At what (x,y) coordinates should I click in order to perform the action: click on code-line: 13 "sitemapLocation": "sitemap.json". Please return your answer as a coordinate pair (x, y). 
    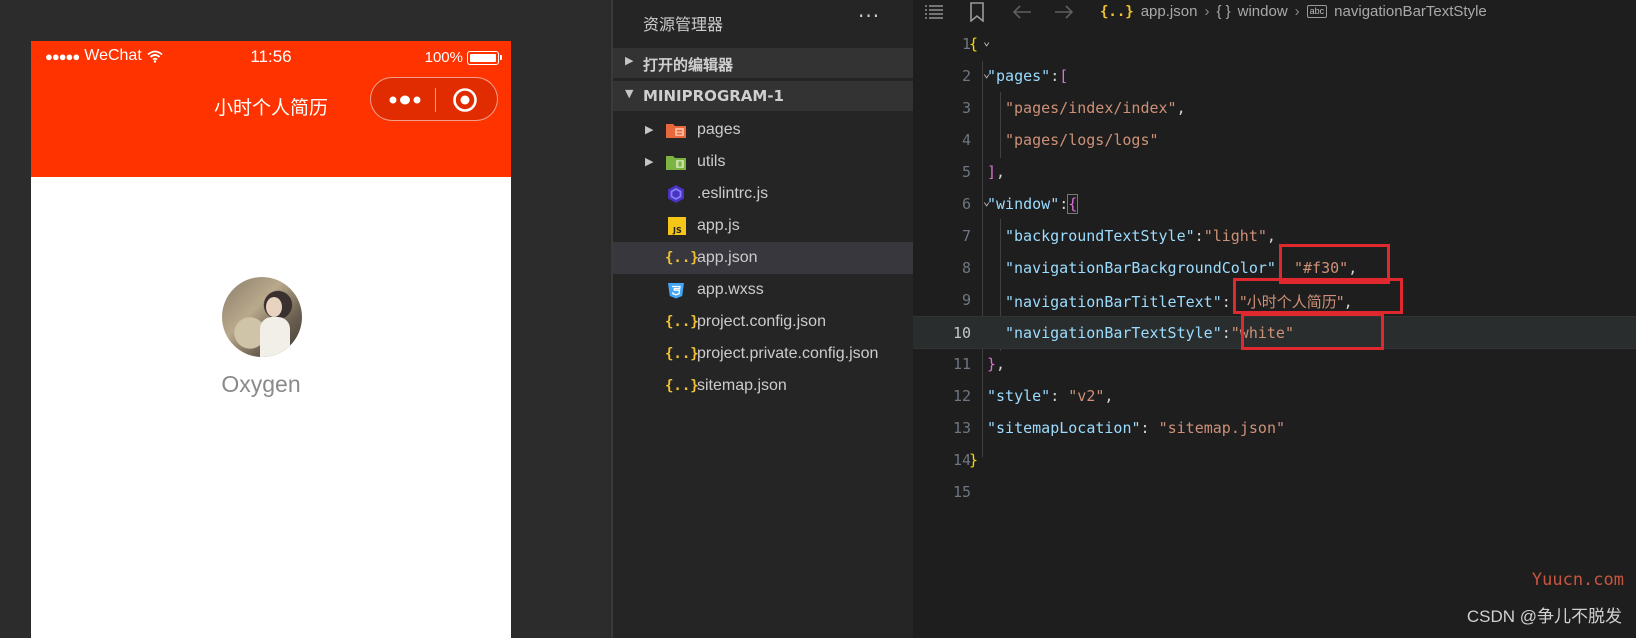
    Looking at the image, I should click on (1274, 428).